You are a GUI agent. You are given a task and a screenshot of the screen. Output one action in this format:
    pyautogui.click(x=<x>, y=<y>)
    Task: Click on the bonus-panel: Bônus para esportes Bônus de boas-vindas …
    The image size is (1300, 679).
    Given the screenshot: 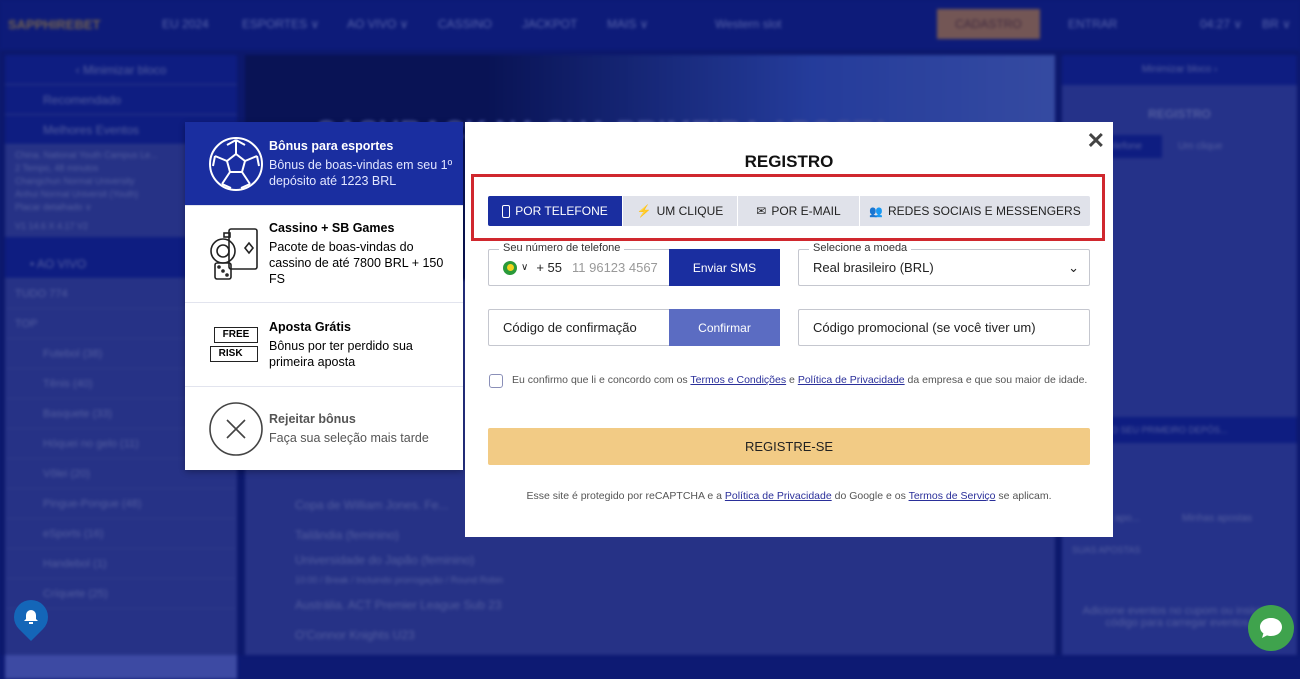 What is the action you would take?
    pyautogui.click(x=324, y=296)
    